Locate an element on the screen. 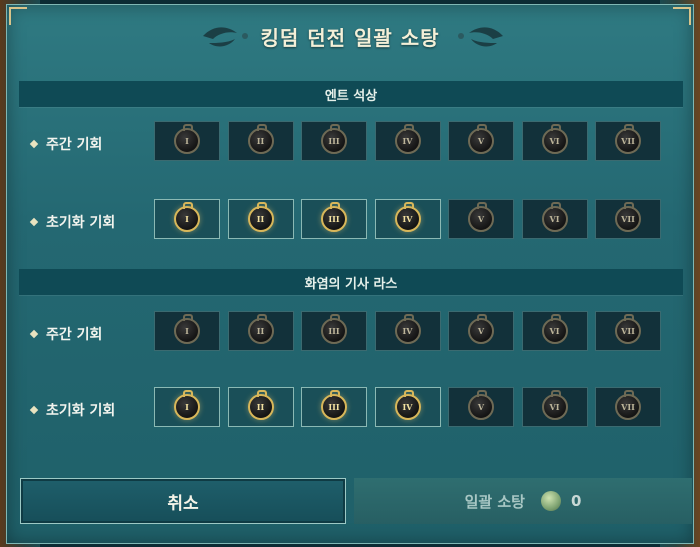 The width and height of the screenshot is (700, 547). section-title: 엔트 석상 is located at coordinates (351, 96).